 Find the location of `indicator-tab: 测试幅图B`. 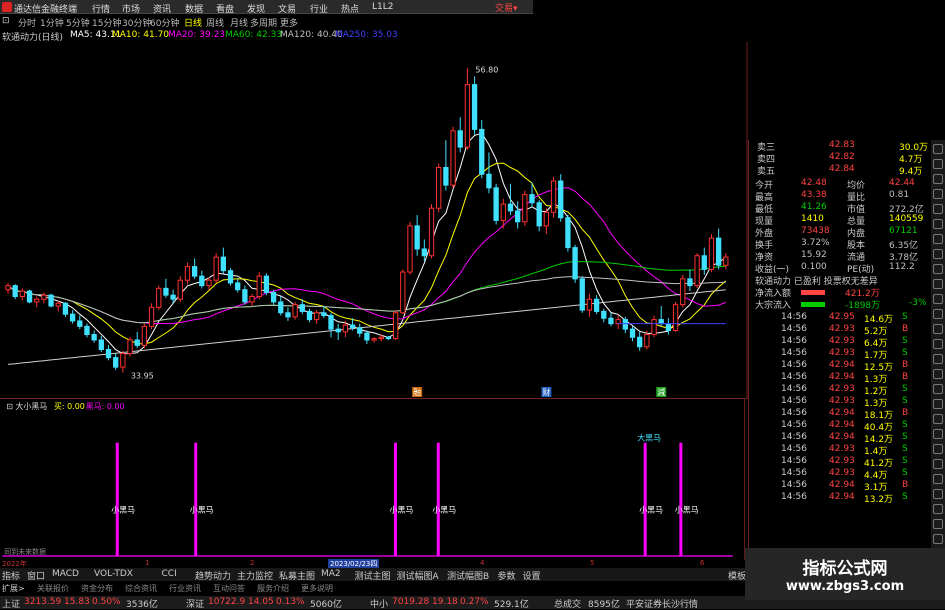

indicator-tab: 测试幅图B is located at coordinates (468, 575).